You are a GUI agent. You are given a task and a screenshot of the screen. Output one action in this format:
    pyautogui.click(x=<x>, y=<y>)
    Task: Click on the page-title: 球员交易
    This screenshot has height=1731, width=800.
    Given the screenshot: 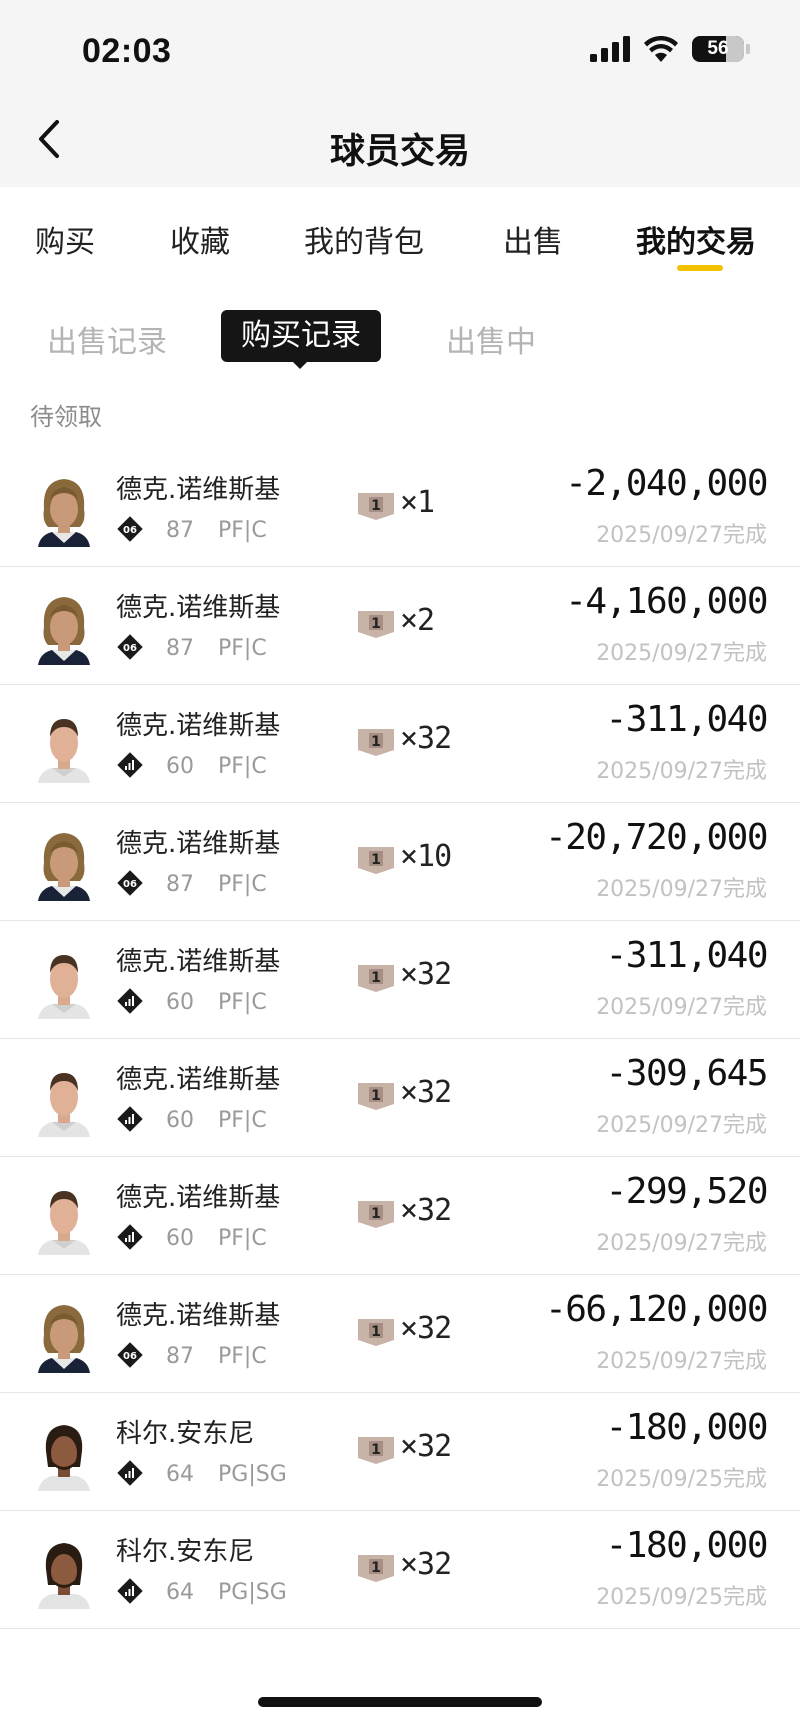 What is the action you would take?
    pyautogui.click(x=399, y=152)
    